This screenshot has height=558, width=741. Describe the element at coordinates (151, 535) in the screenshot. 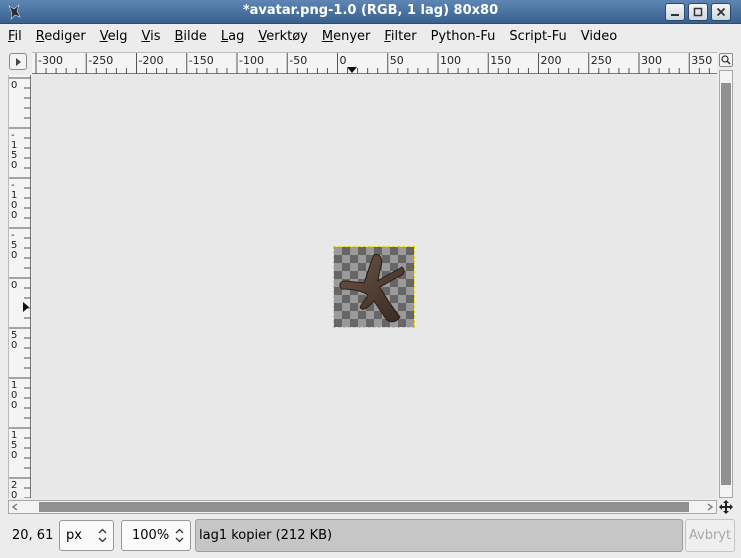

I see `zoom-value: 100%` at that location.